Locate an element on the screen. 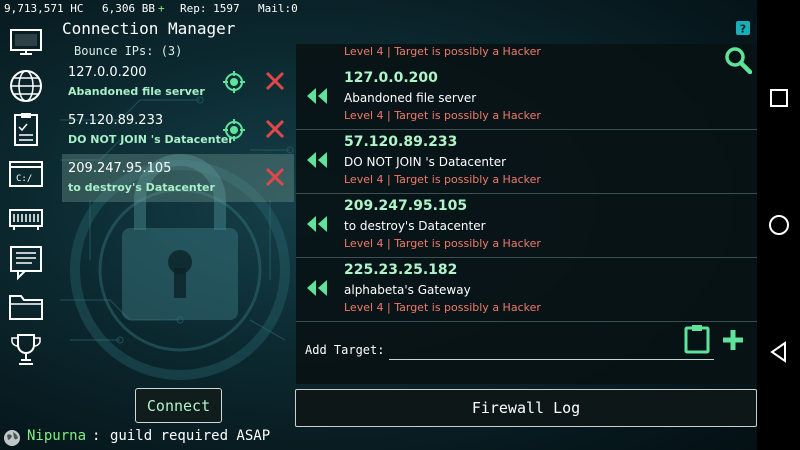  add-target-input is located at coordinates (551, 350).